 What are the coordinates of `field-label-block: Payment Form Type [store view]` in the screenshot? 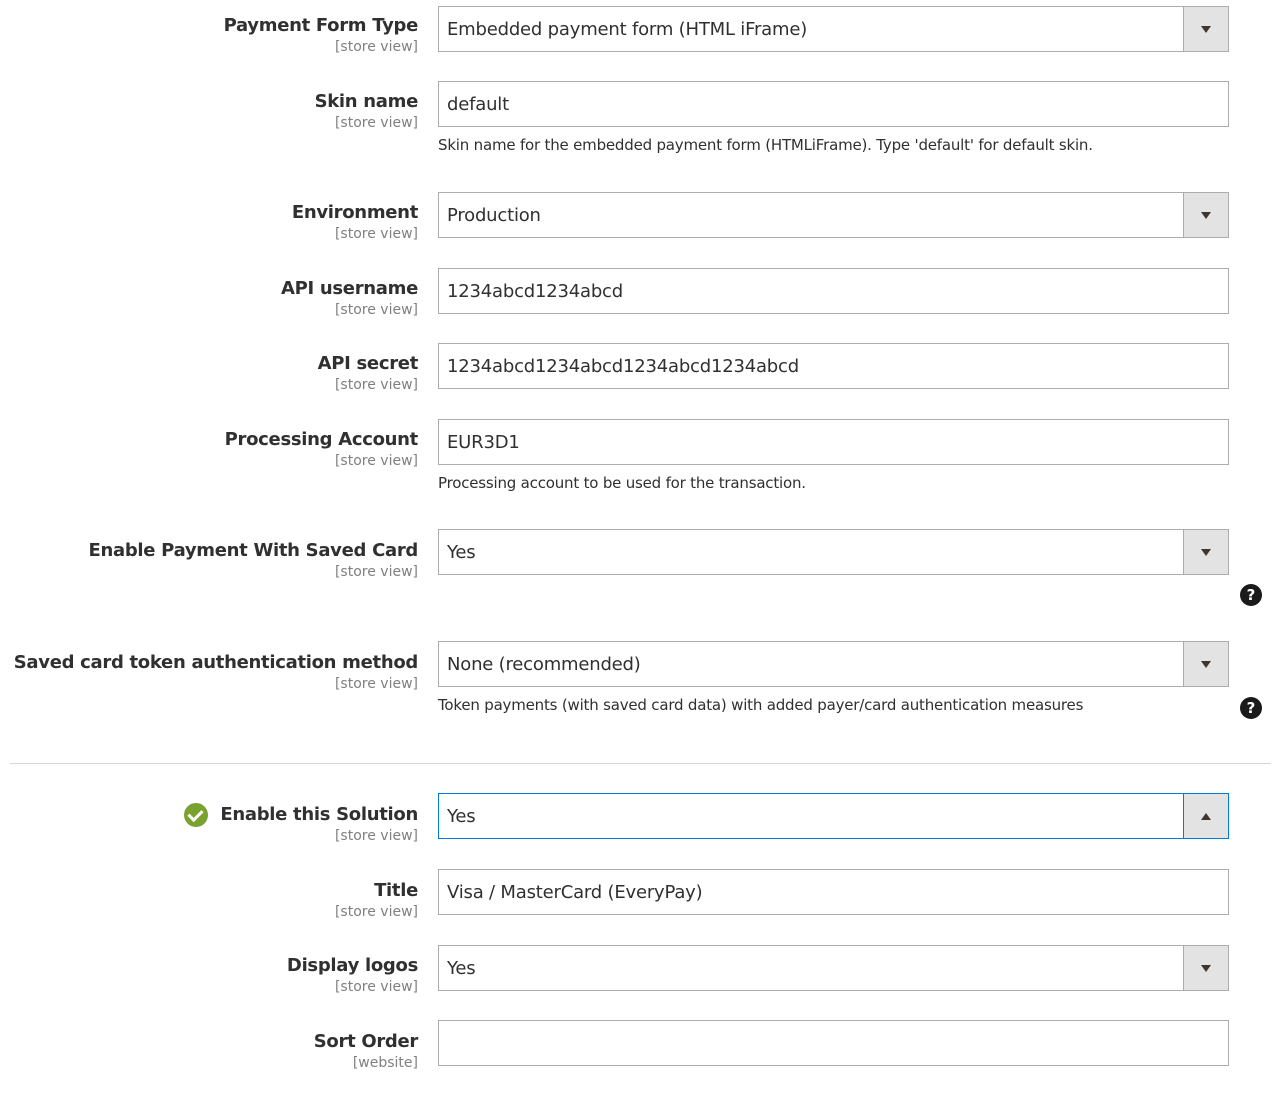 It's located at (321, 35).